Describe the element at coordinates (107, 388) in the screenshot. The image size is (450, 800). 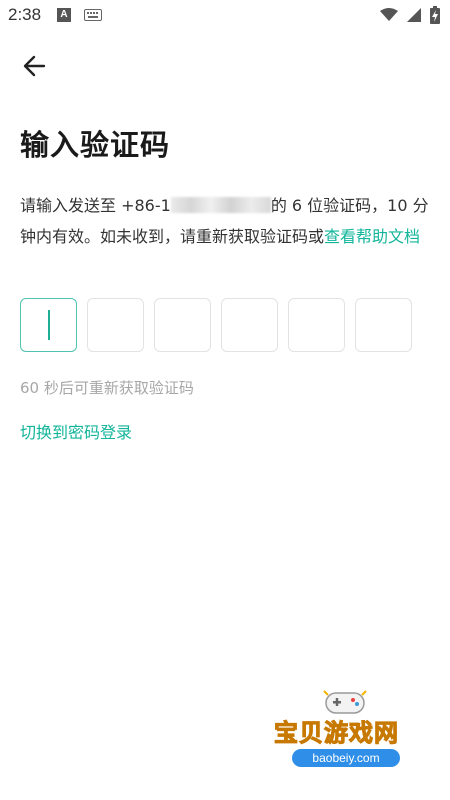
I see `resend-countdown: 60 秒后可重新获取验证码` at that location.